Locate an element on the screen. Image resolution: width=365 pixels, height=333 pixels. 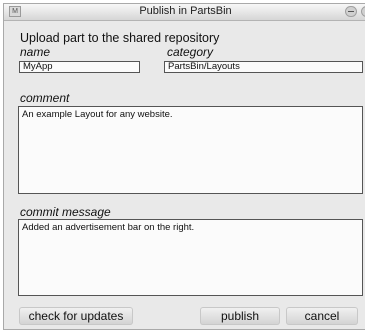
name-field: MyApp is located at coordinates (79, 67).